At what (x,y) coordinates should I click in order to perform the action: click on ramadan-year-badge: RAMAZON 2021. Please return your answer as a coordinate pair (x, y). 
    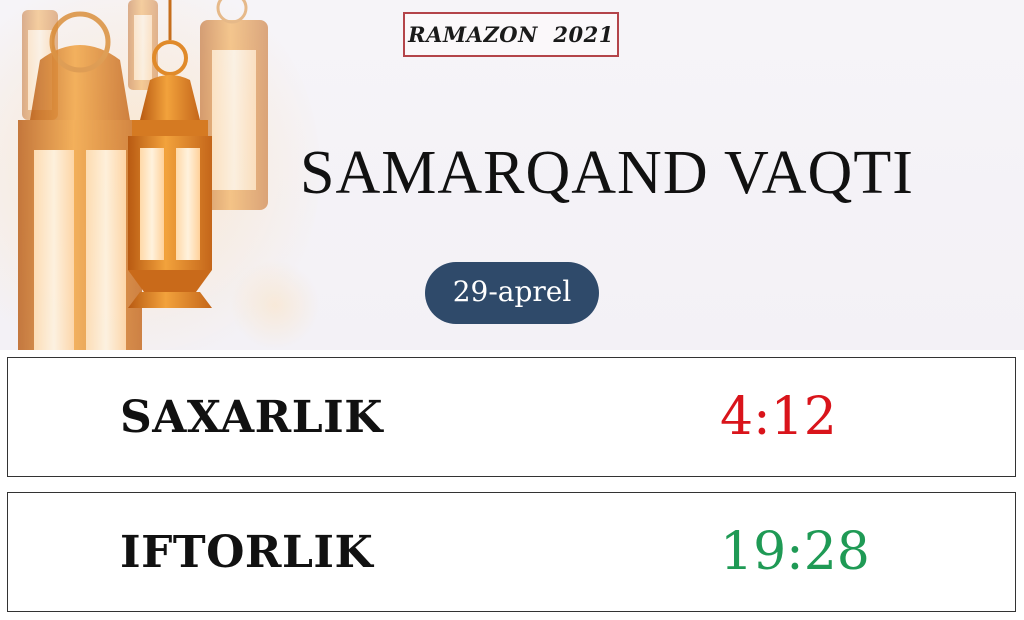
    Looking at the image, I should click on (511, 34).